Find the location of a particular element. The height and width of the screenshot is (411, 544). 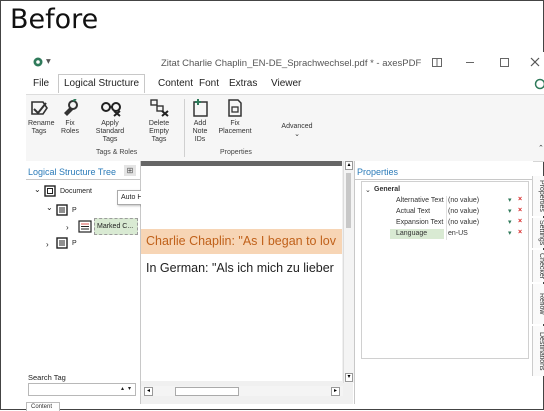

menu-file: File is located at coordinates (41, 83).